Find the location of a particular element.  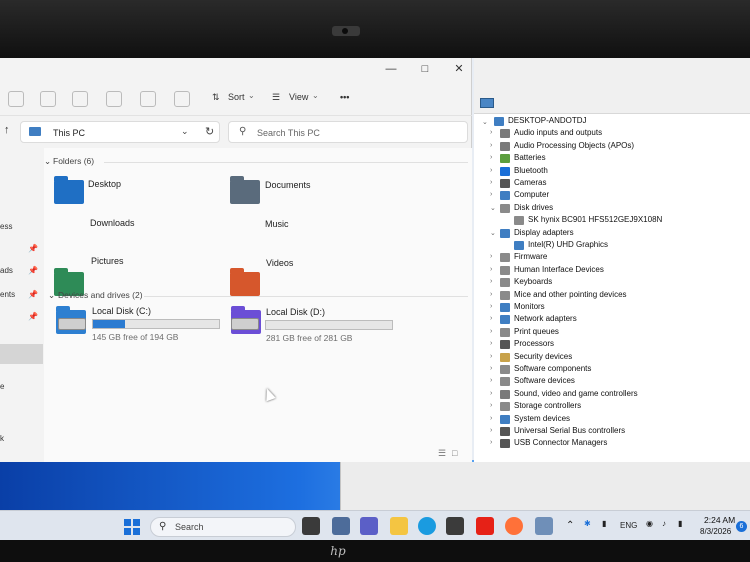

devices-header: Devices and drives (2) is located at coordinates (100, 295).